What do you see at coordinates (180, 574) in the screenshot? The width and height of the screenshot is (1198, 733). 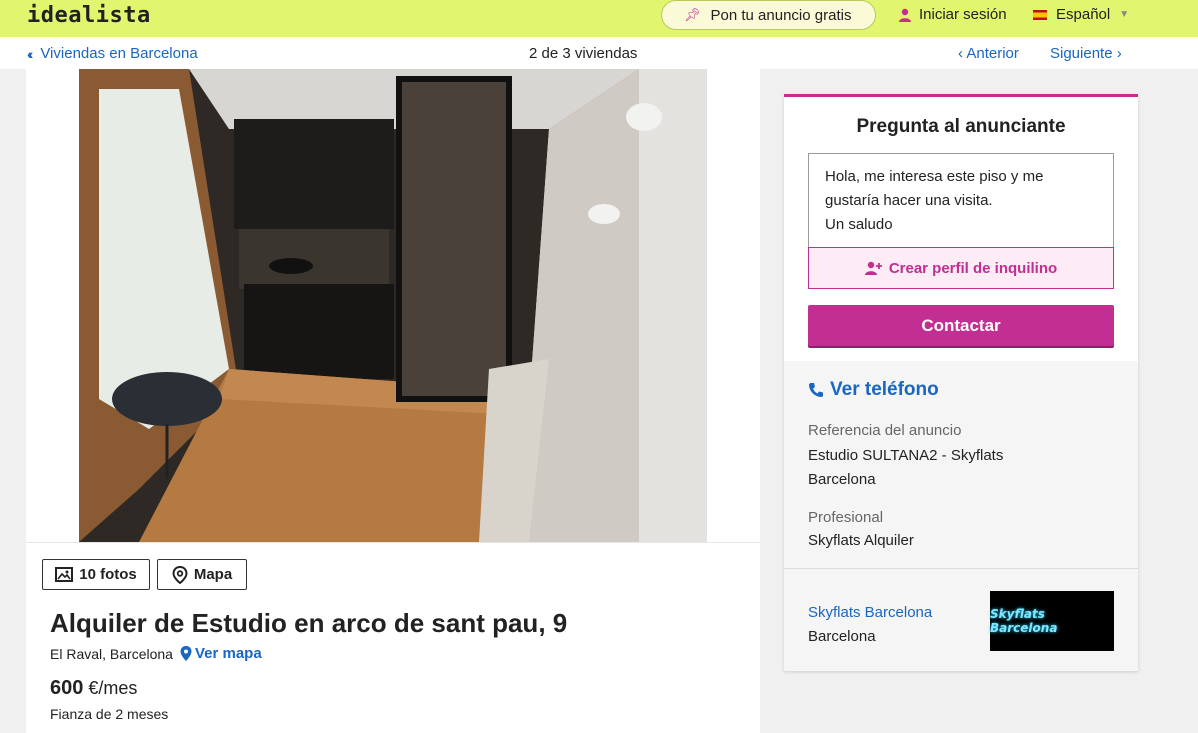 I see `map-pin-icon` at bounding box center [180, 574].